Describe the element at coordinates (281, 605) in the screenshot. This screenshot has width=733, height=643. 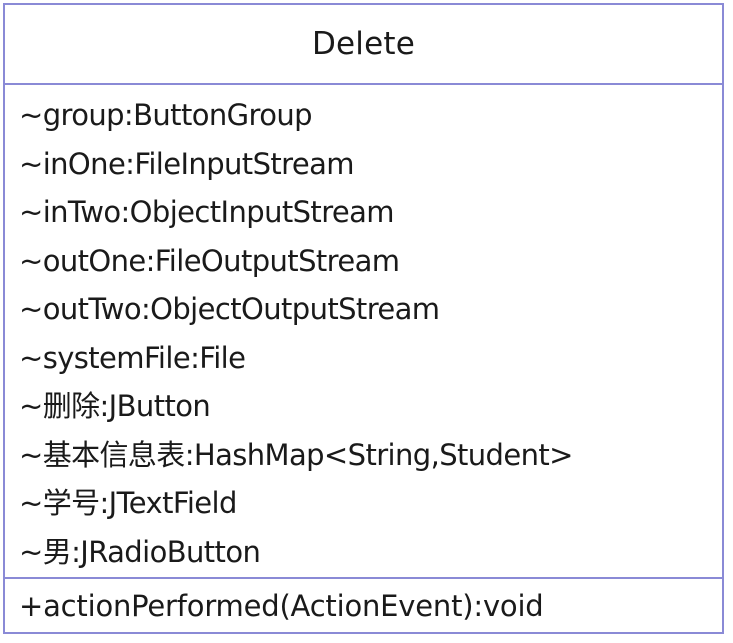
I see `operation-action-performed: +actionPerformed(ActionEvent):void` at that location.